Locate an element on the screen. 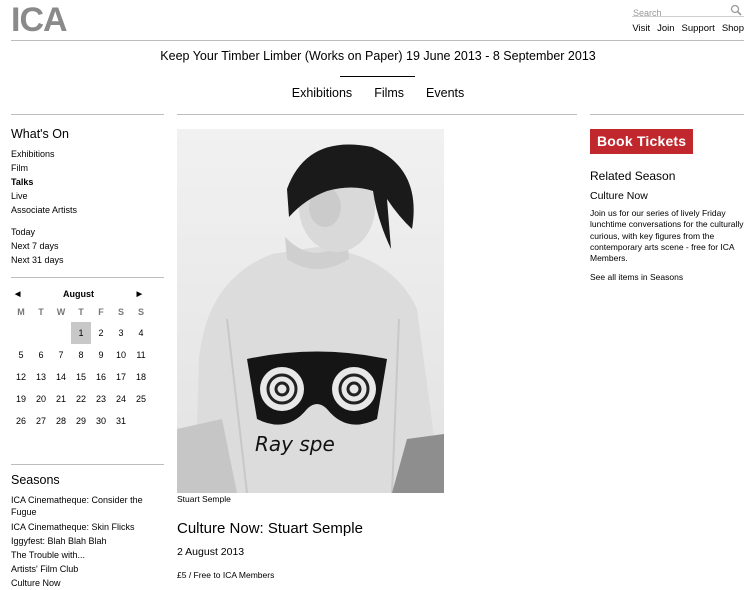  category-associate-artists: Associate Artists is located at coordinates (87, 210).